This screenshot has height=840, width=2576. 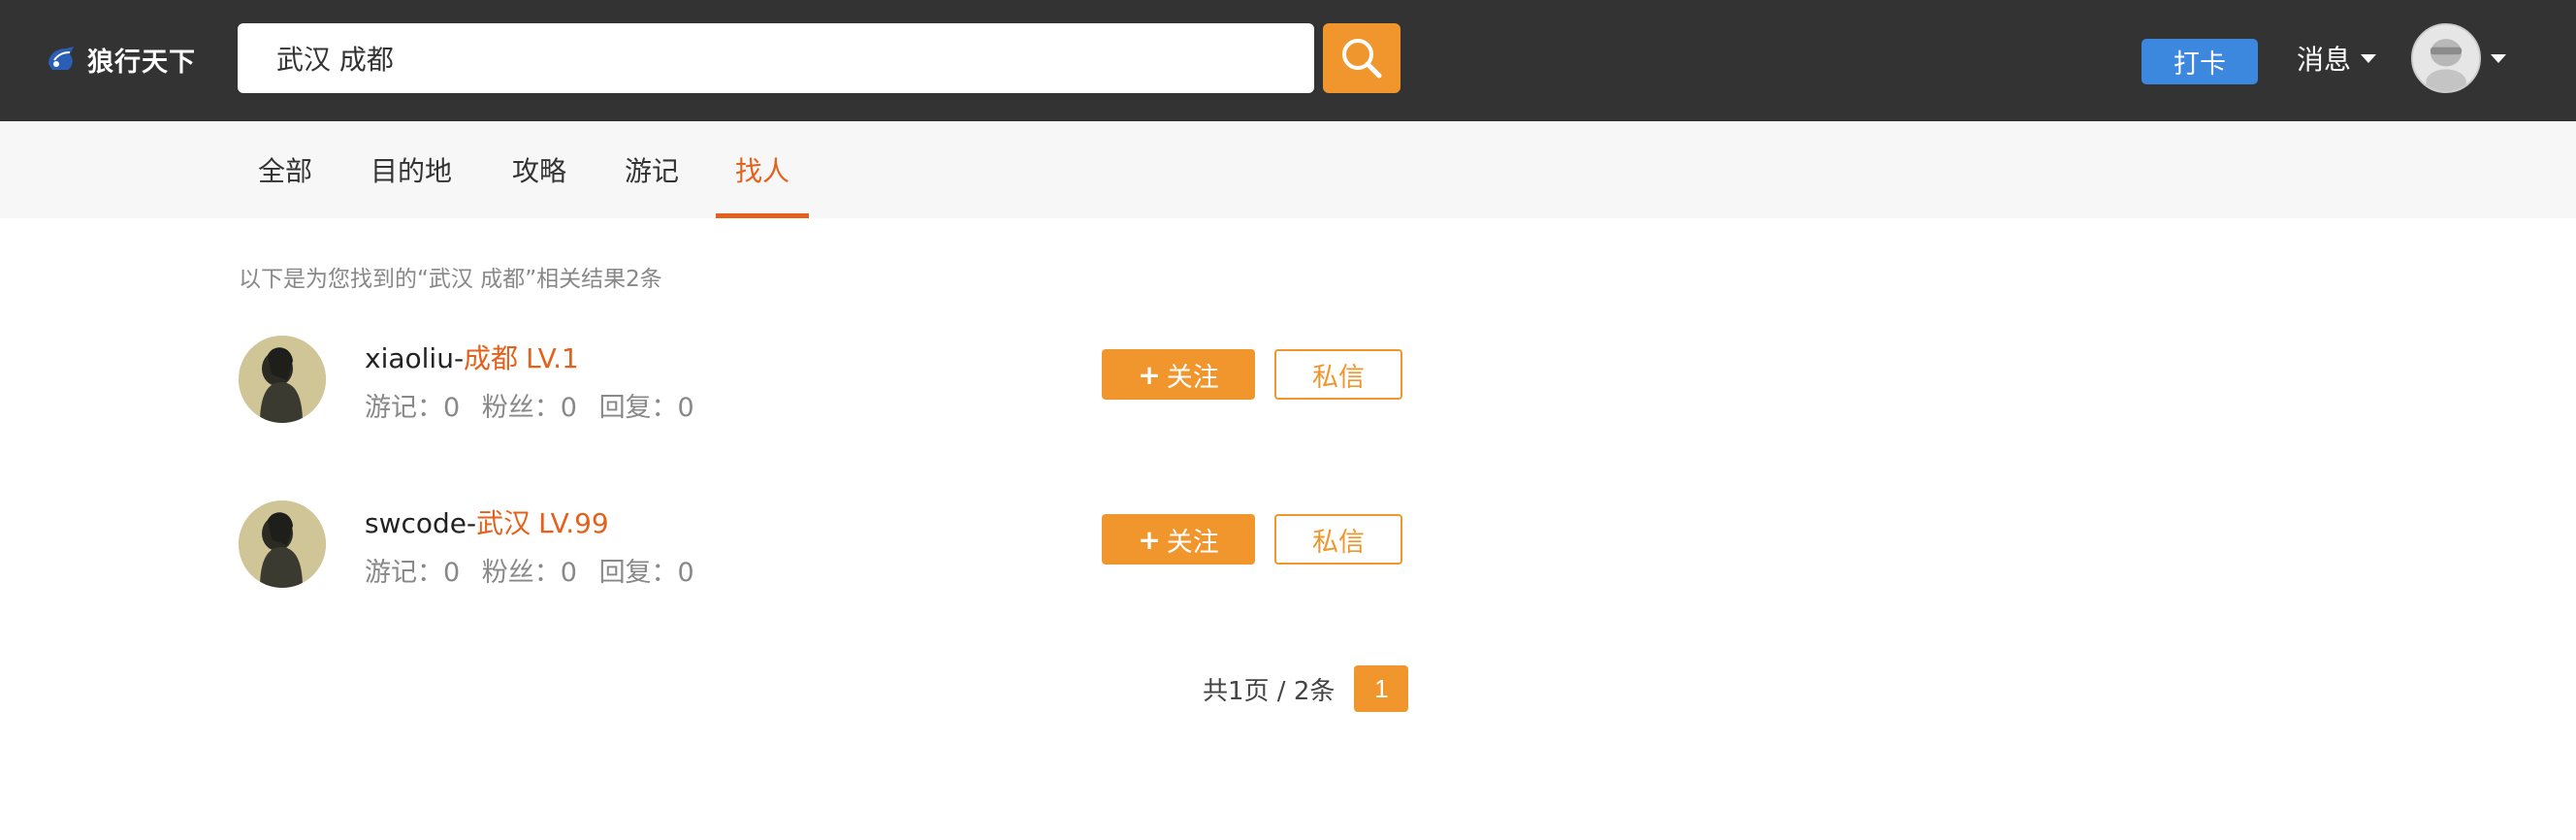 I want to click on tab-guides: 攻略, so click(x=539, y=169).